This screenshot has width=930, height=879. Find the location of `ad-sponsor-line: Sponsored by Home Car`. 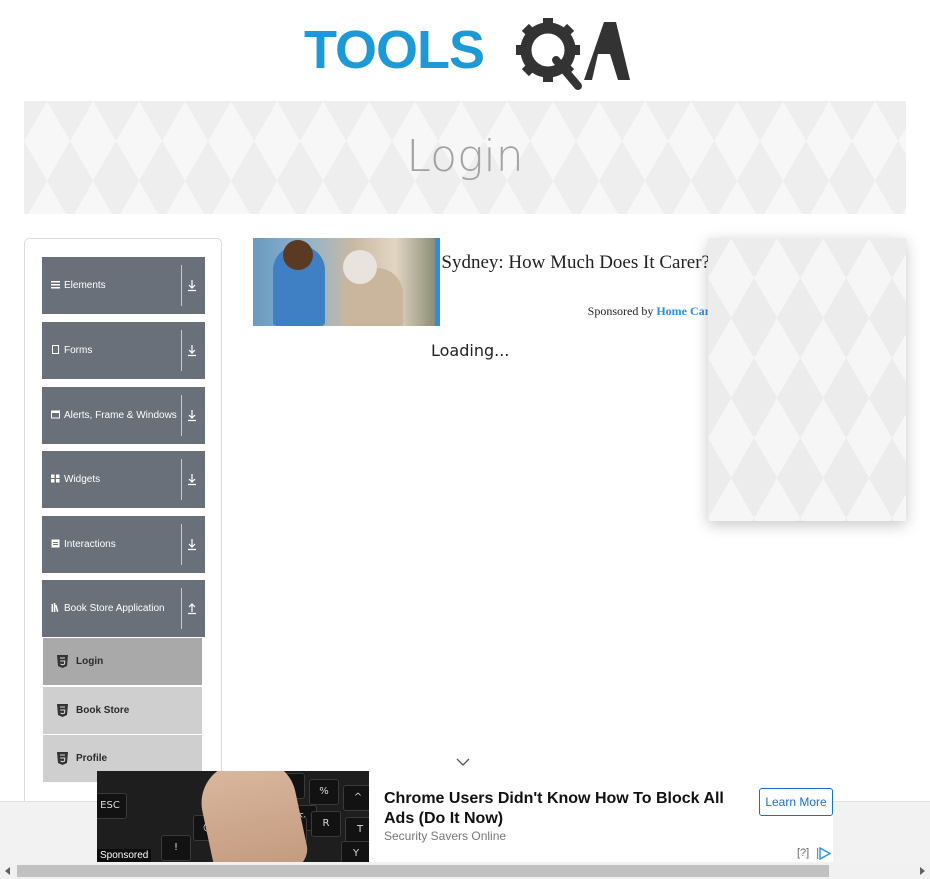

ad-sponsor-line: Sponsored by Home Car is located at coordinates (575, 311).